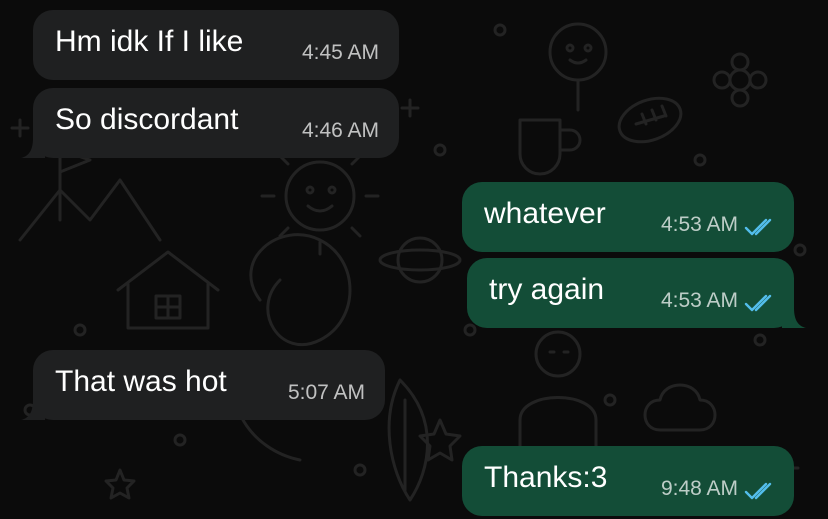 This screenshot has height=519, width=828. What do you see at coordinates (340, 52) in the screenshot?
I see `message-timestamp: 4:45 AM` at bounding box center [340, 52].